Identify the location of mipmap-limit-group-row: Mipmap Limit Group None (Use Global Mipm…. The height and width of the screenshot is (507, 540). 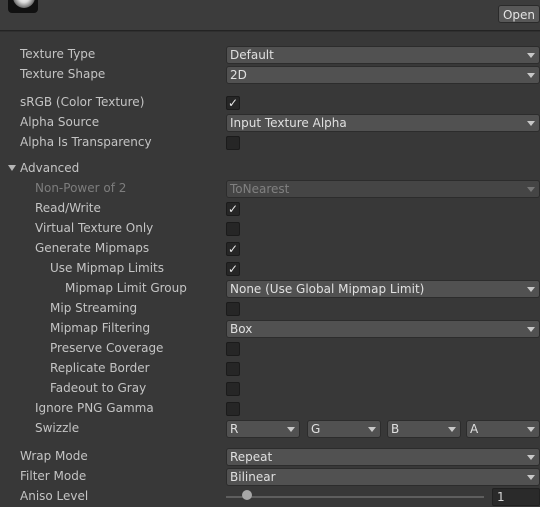
(270, 289).